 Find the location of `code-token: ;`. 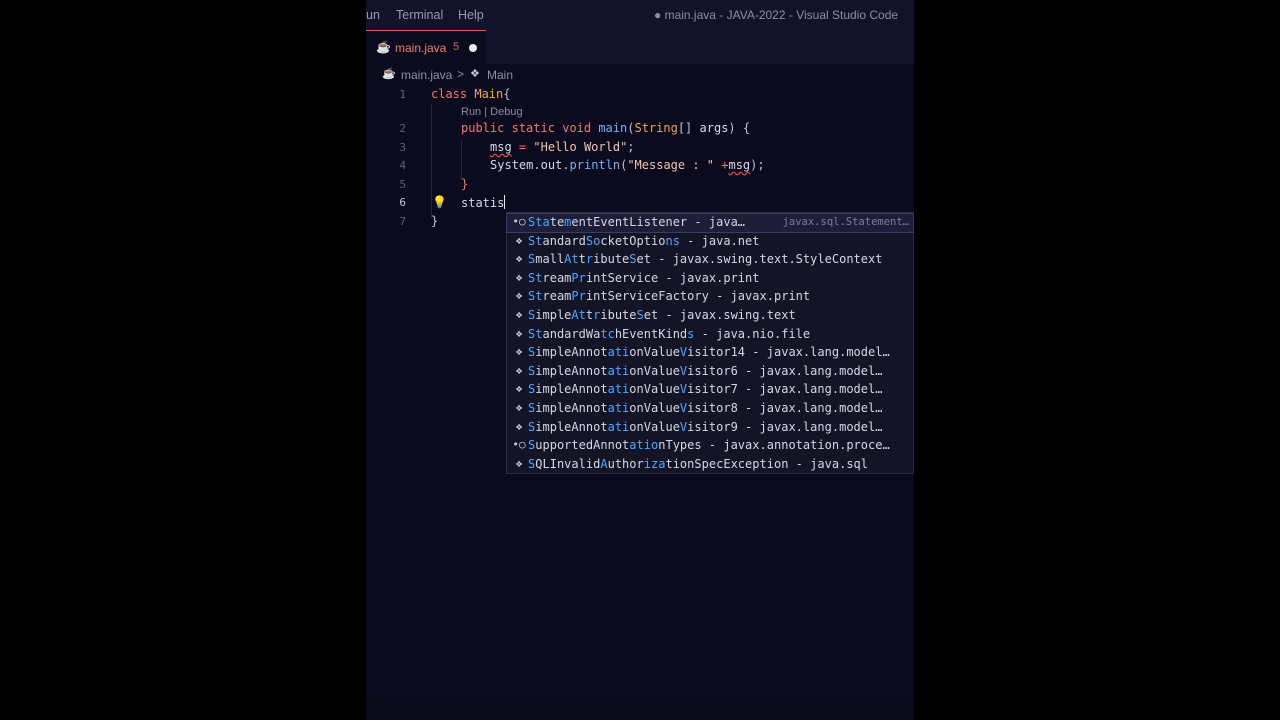

code-token: ; is located at coordinates (631, 147).